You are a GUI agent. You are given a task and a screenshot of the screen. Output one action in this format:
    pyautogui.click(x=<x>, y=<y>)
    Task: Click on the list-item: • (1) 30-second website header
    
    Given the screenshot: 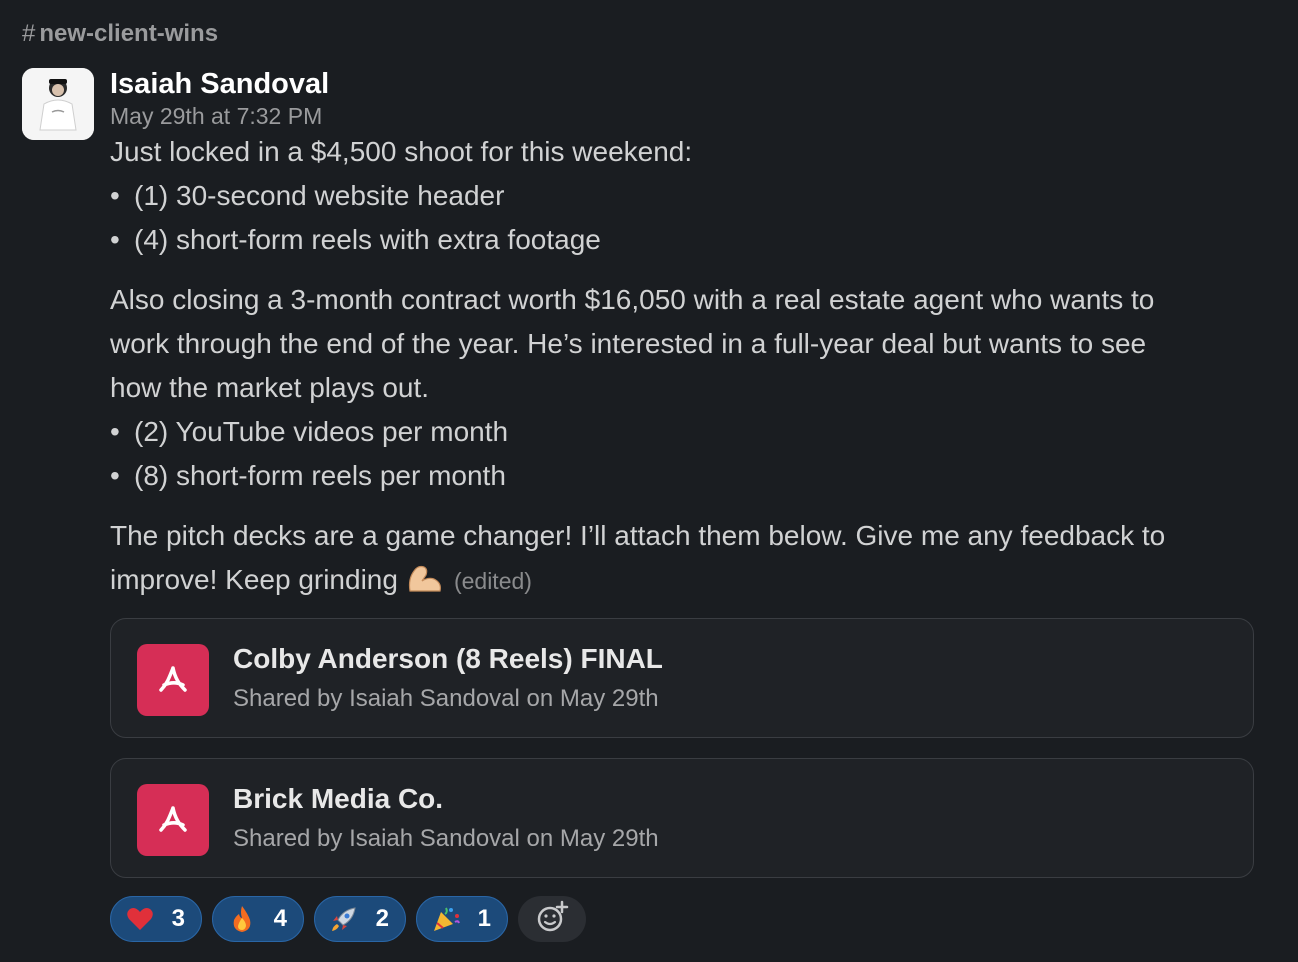 What is the action you would take?
    pyautogui.click(x=307, y=195)
    